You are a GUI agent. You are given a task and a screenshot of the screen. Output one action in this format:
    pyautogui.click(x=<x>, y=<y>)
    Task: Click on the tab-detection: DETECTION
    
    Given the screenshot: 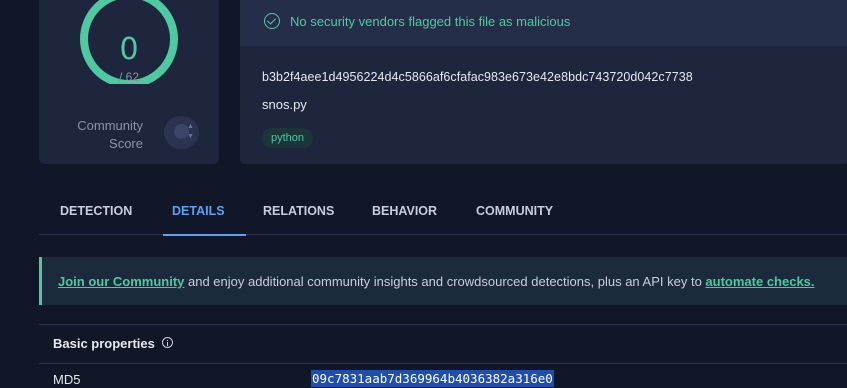 What is the action you would take?
    pyautogui.click(x=96, y=211)
    